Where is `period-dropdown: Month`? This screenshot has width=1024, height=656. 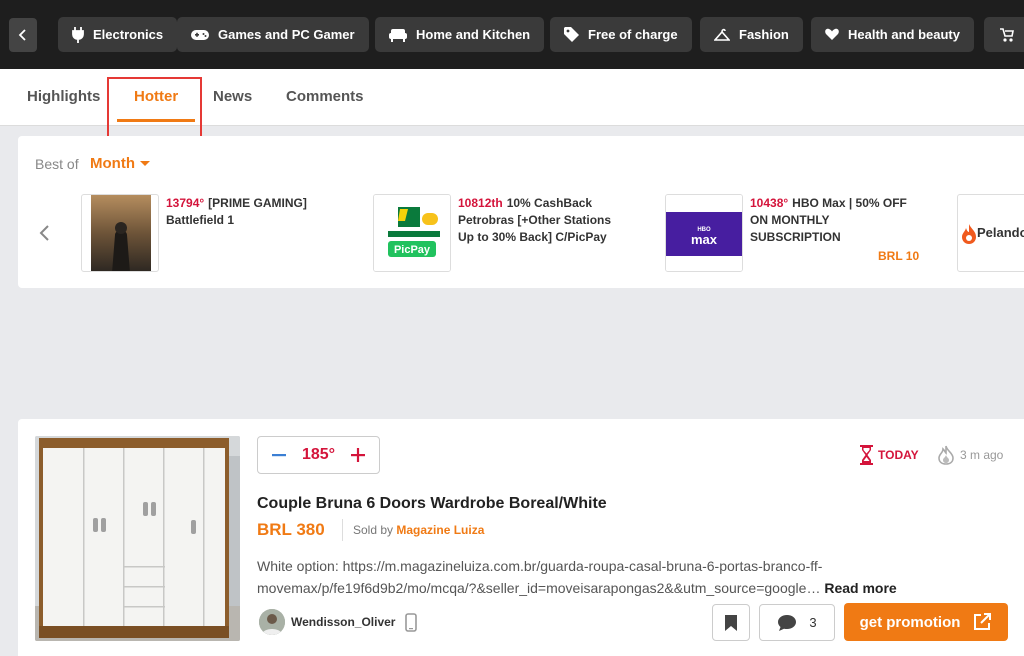 period-dropdown: Month is located at coordinates (120, 163).